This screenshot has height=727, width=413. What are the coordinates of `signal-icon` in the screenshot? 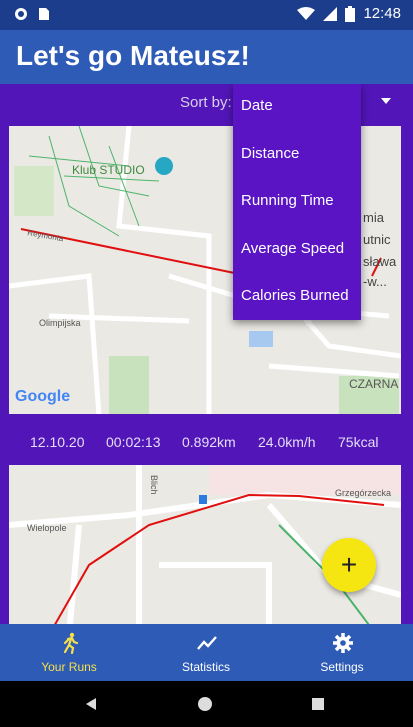 It's located at (330, 13).